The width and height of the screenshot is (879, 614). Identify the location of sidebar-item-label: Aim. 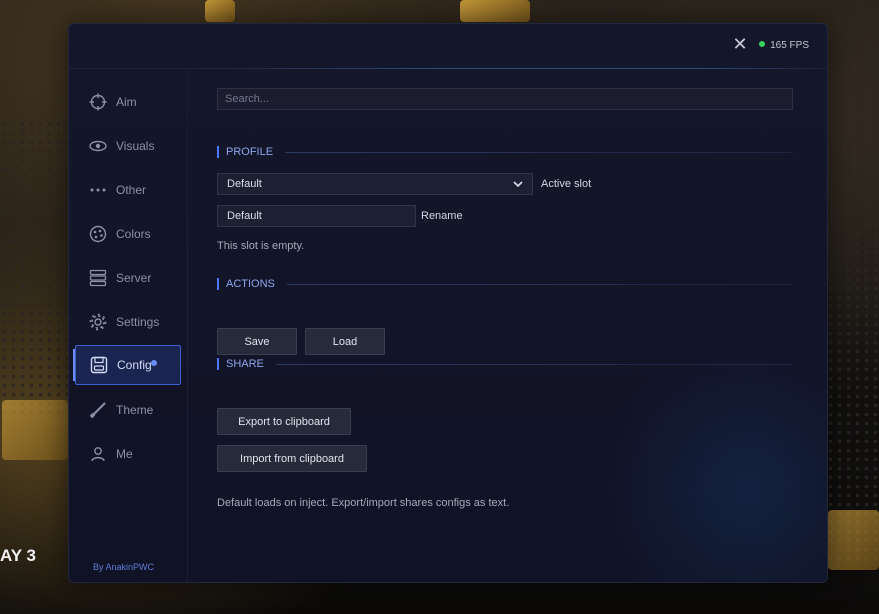
(126, 102).